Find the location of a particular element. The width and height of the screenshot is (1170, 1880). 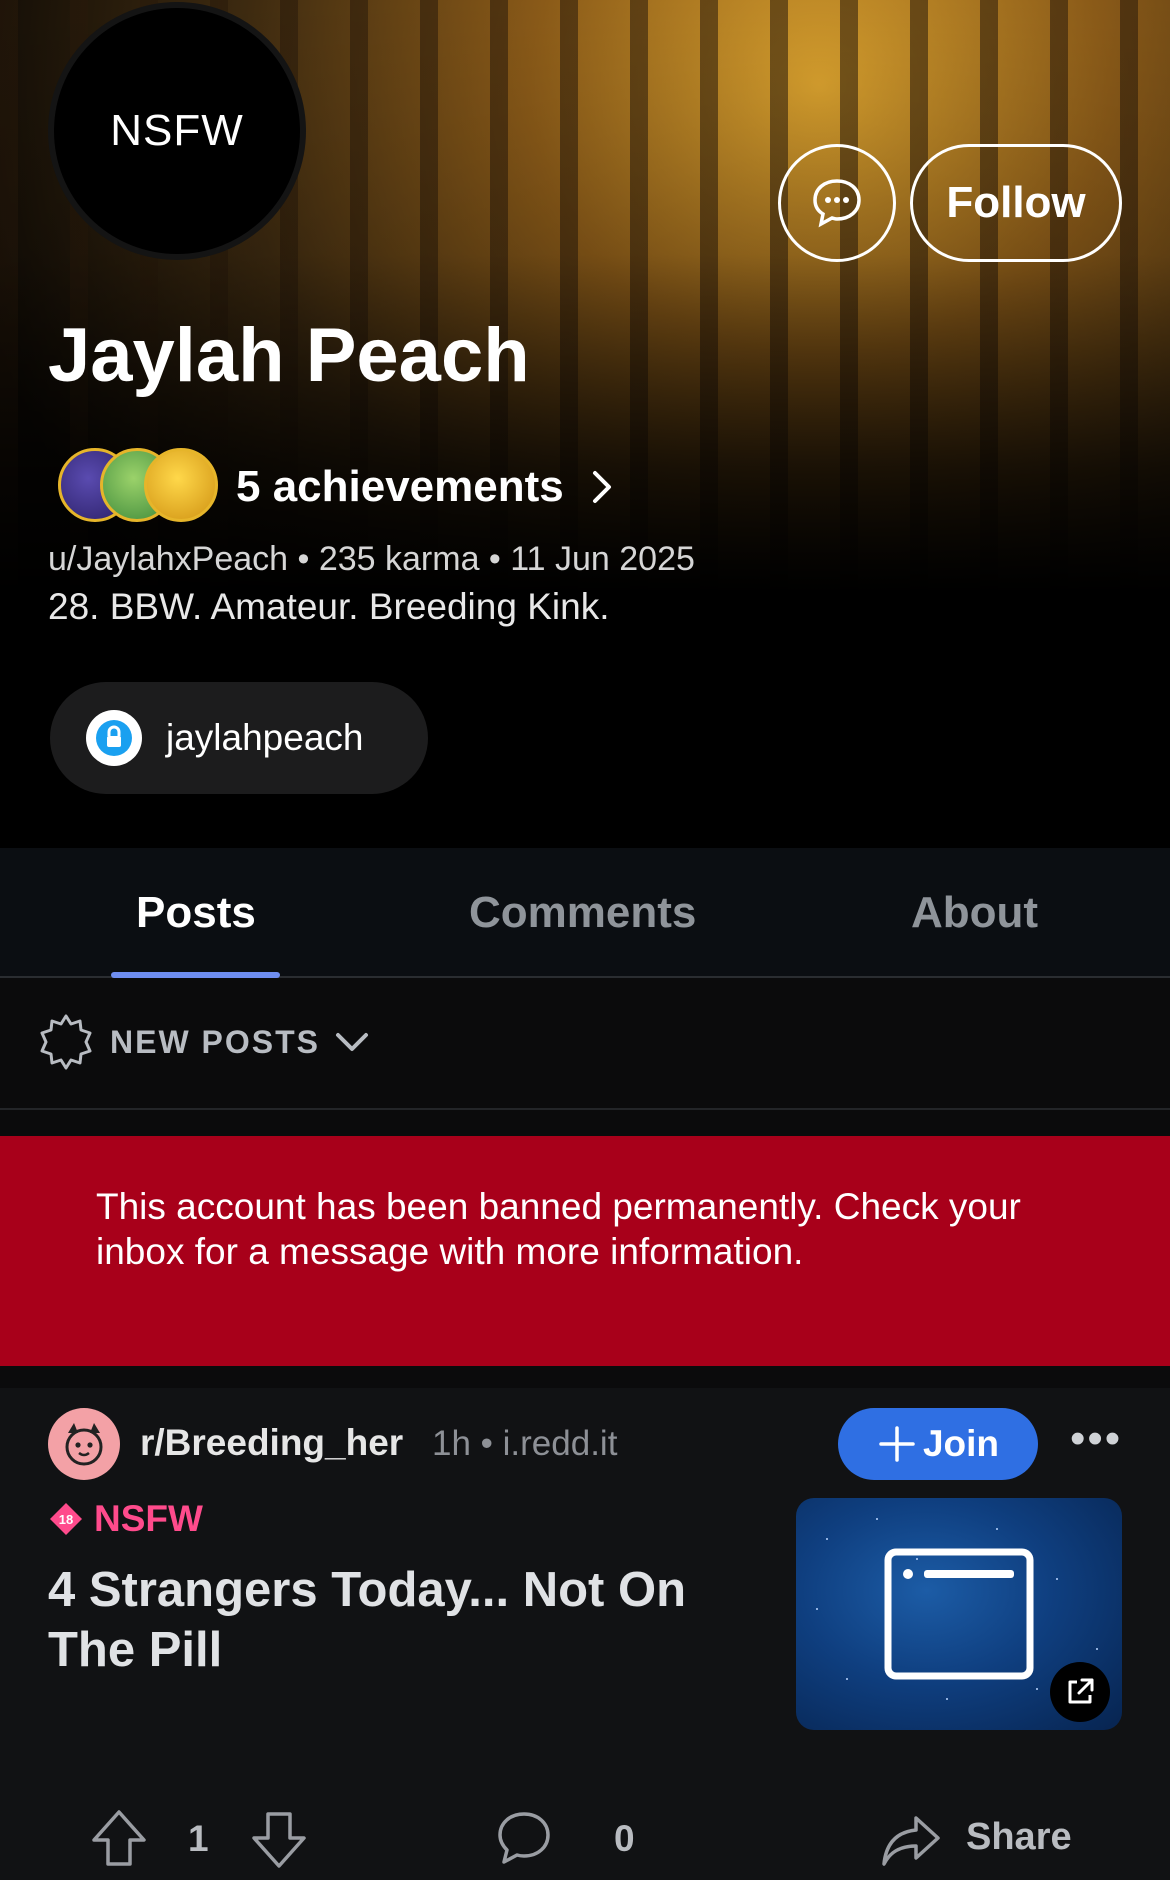

social-link-label: jaylahpeach is located at coordinates (265, 737).